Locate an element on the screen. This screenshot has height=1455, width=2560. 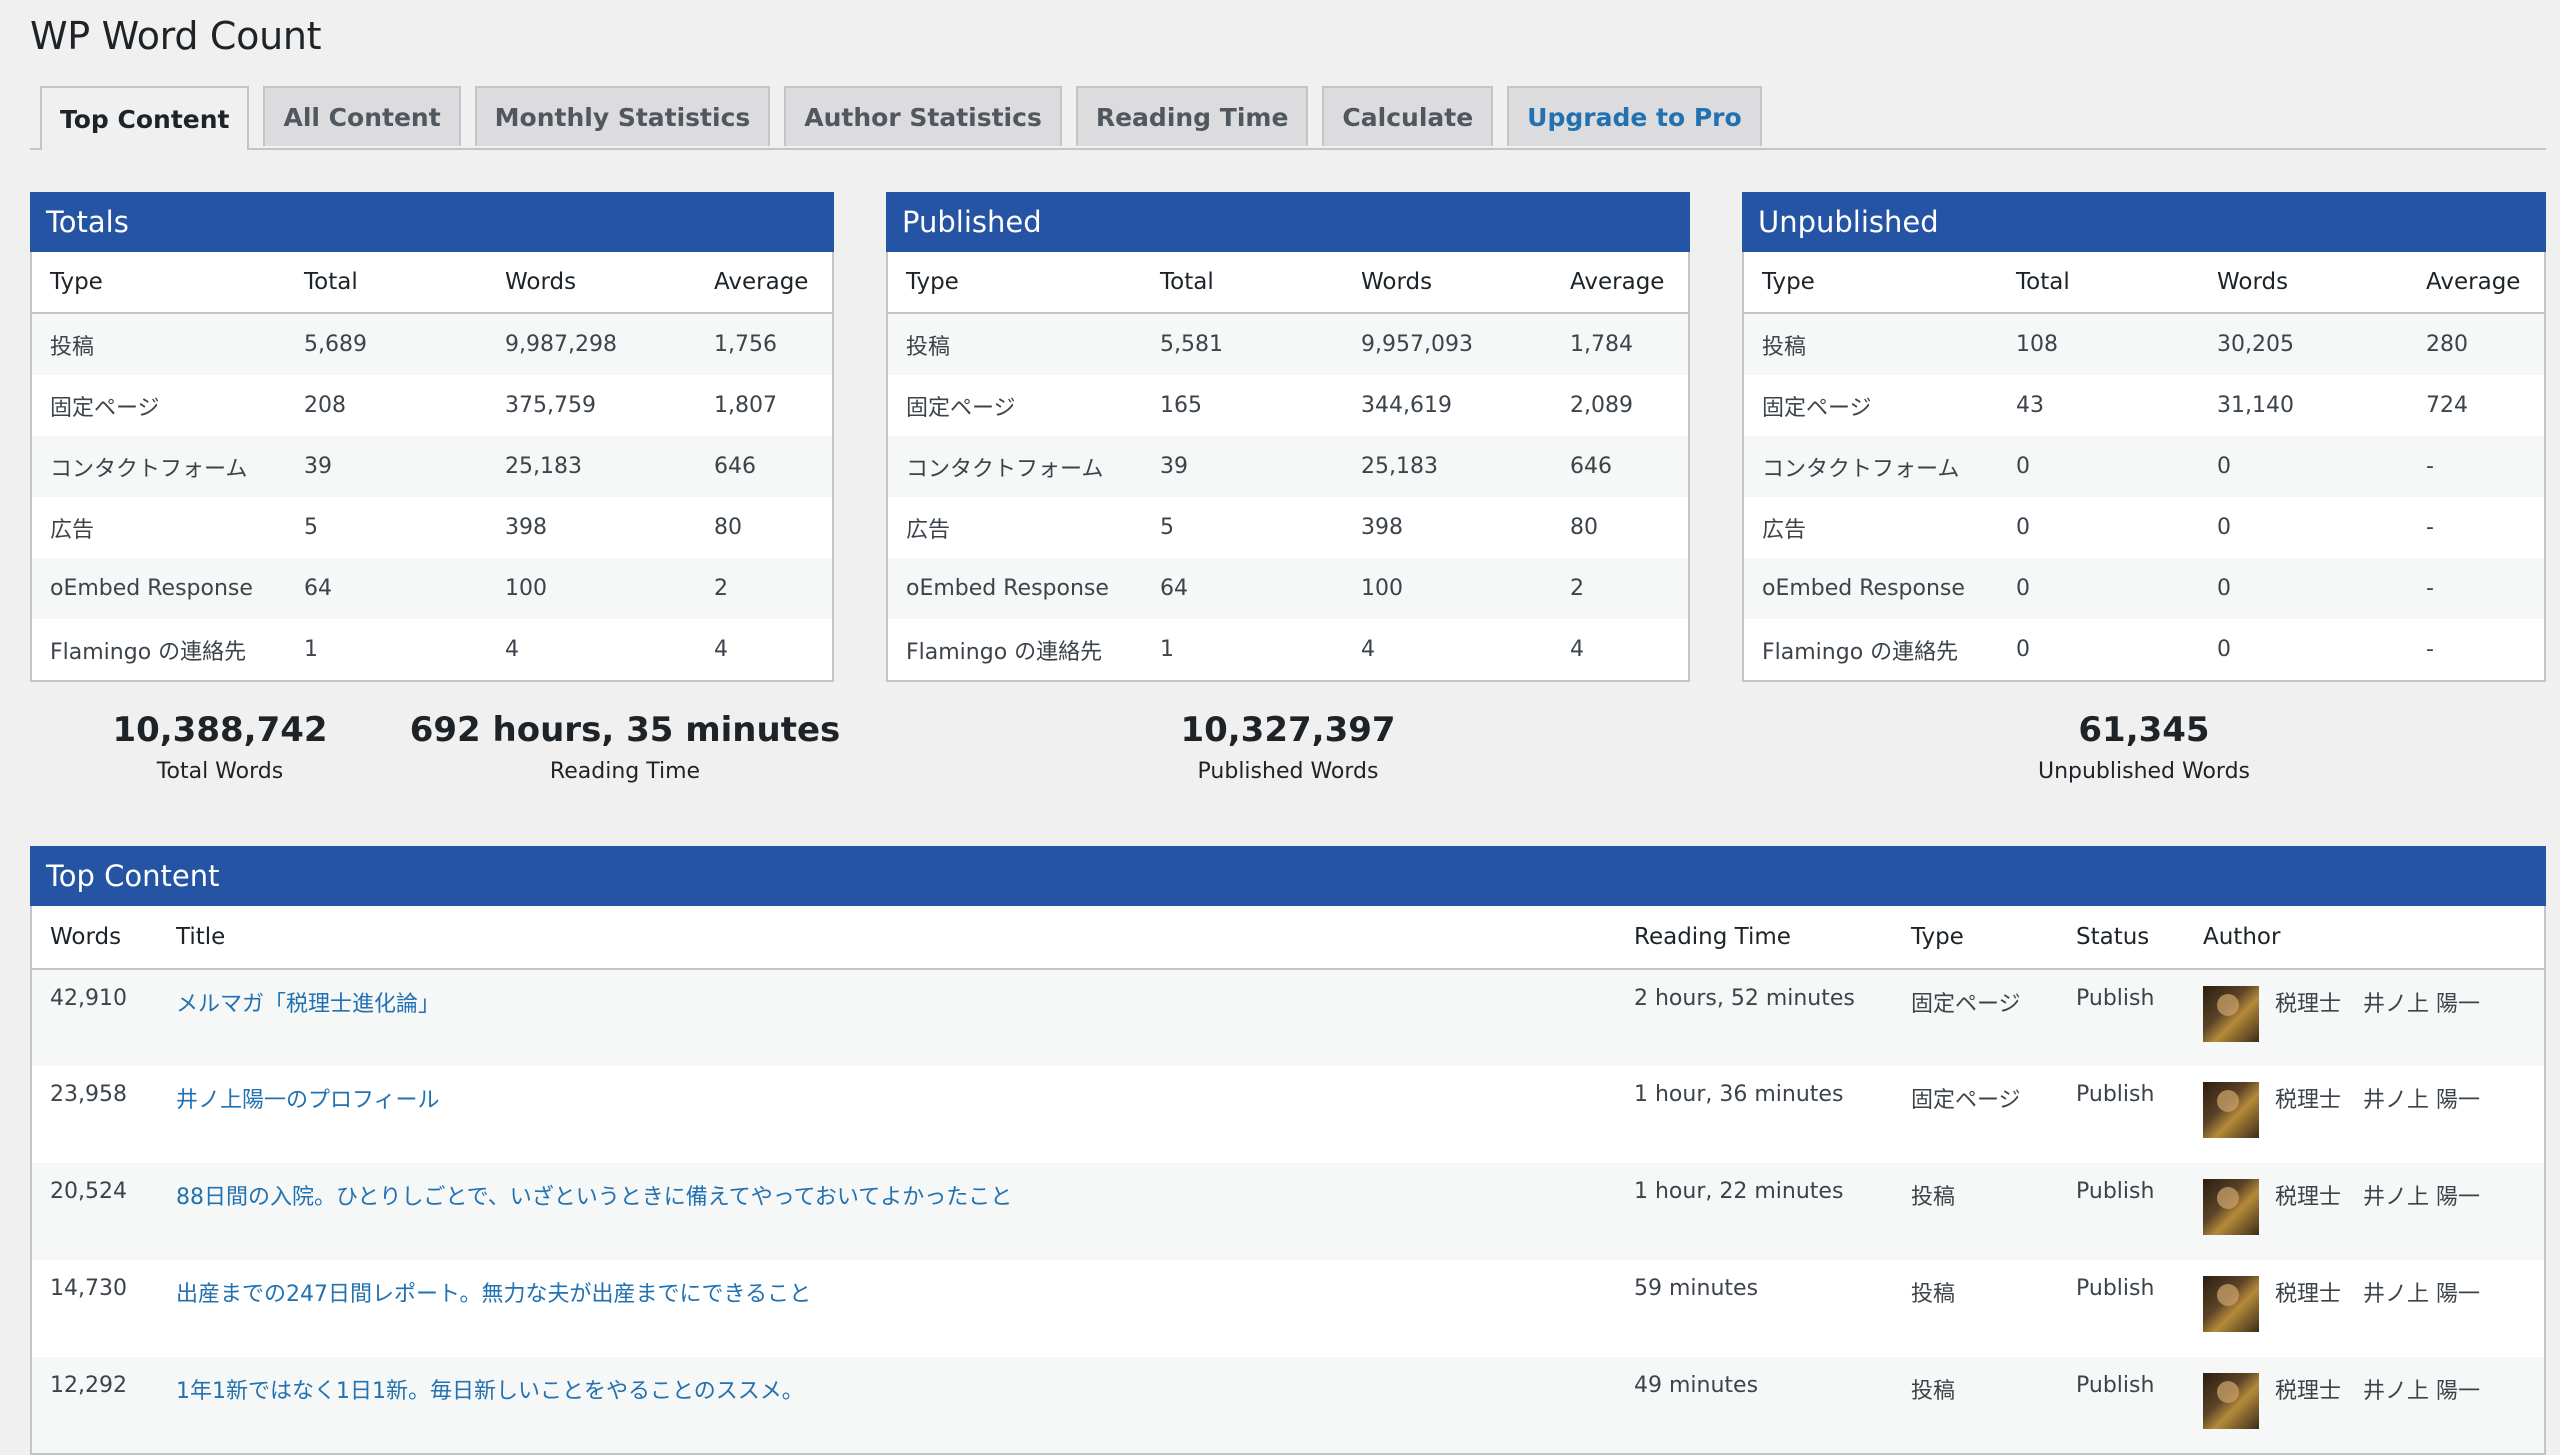
cell-type: oEmbed Response is located at coordinates (158, 588).